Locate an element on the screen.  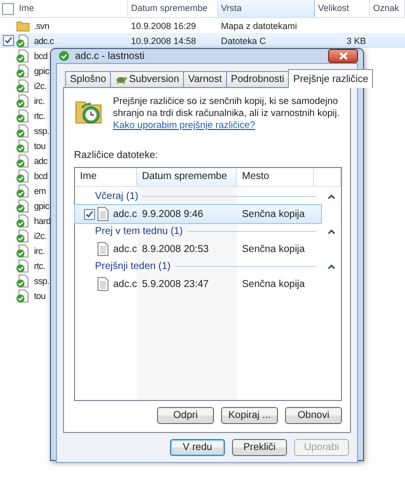
version-date: 5.9.2008 23:47 is located at coordinates (175, 284).